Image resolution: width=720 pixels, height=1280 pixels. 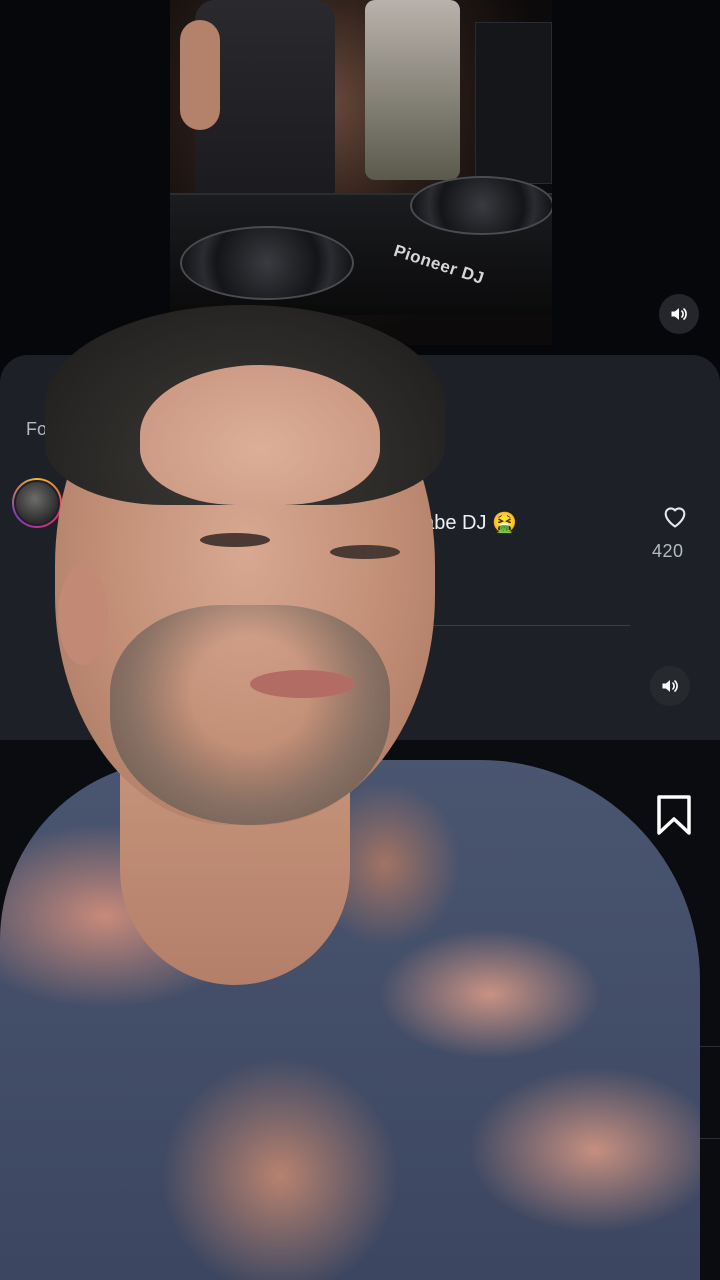 I want to click on dj-arm, so click(x=200, y=75).